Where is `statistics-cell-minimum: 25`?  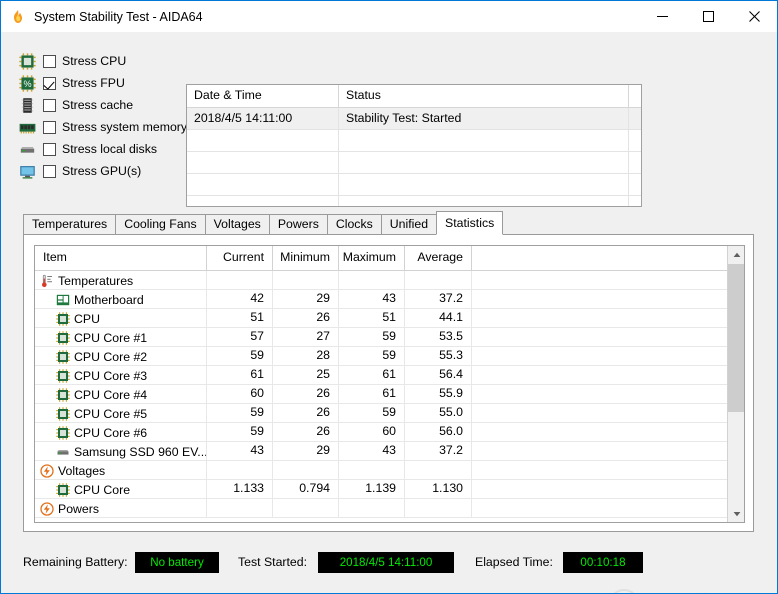
statistics-cell-minimum: 25 is located at coordinates (306, 375).